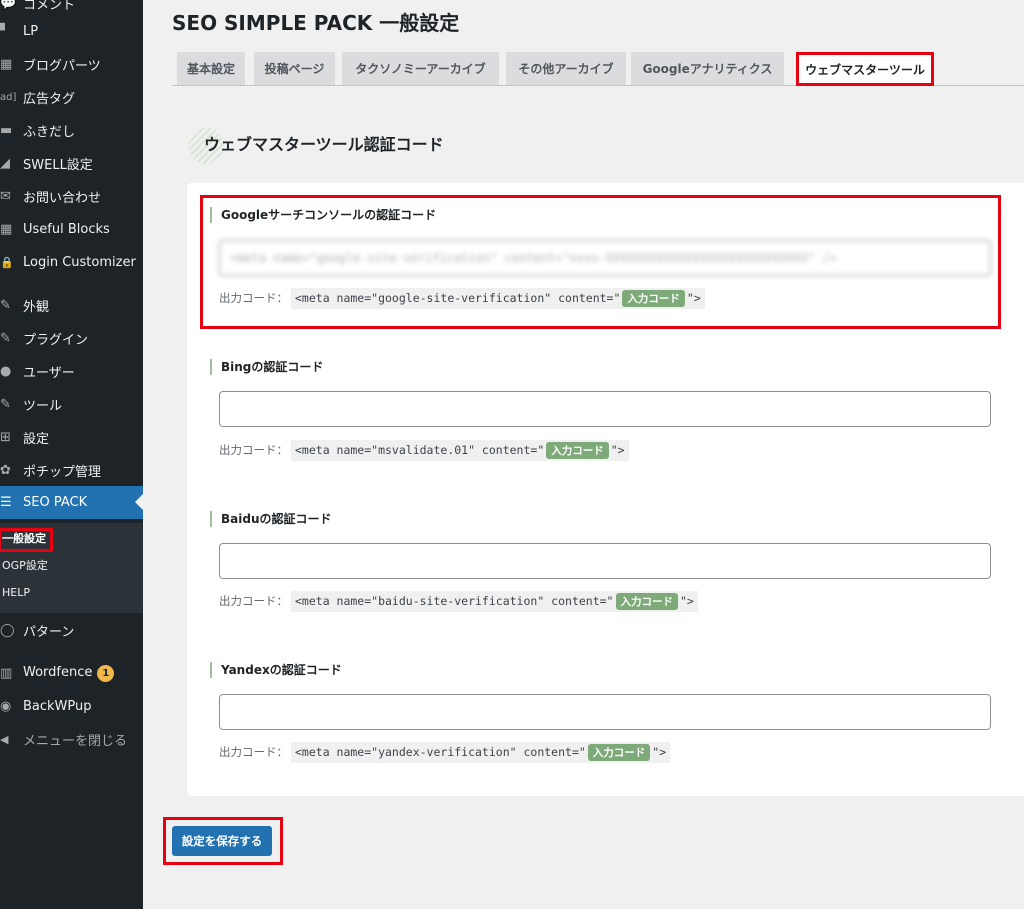  I want to click on sidebar-item-settings: ⊞ 設定, so click(71, 437).